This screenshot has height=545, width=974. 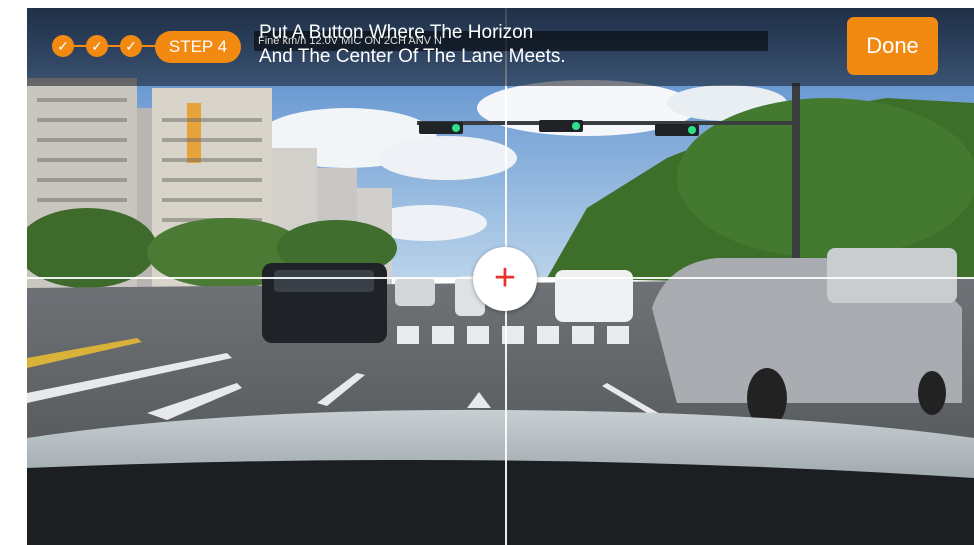 I want to click on step-1-checkmark-icon: ✓, so click(x=63, y=46).